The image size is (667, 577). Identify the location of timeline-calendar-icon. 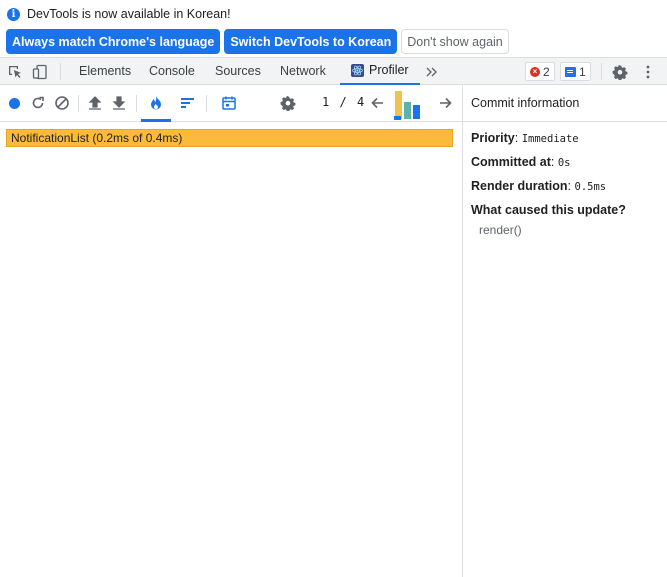
(229, 103).